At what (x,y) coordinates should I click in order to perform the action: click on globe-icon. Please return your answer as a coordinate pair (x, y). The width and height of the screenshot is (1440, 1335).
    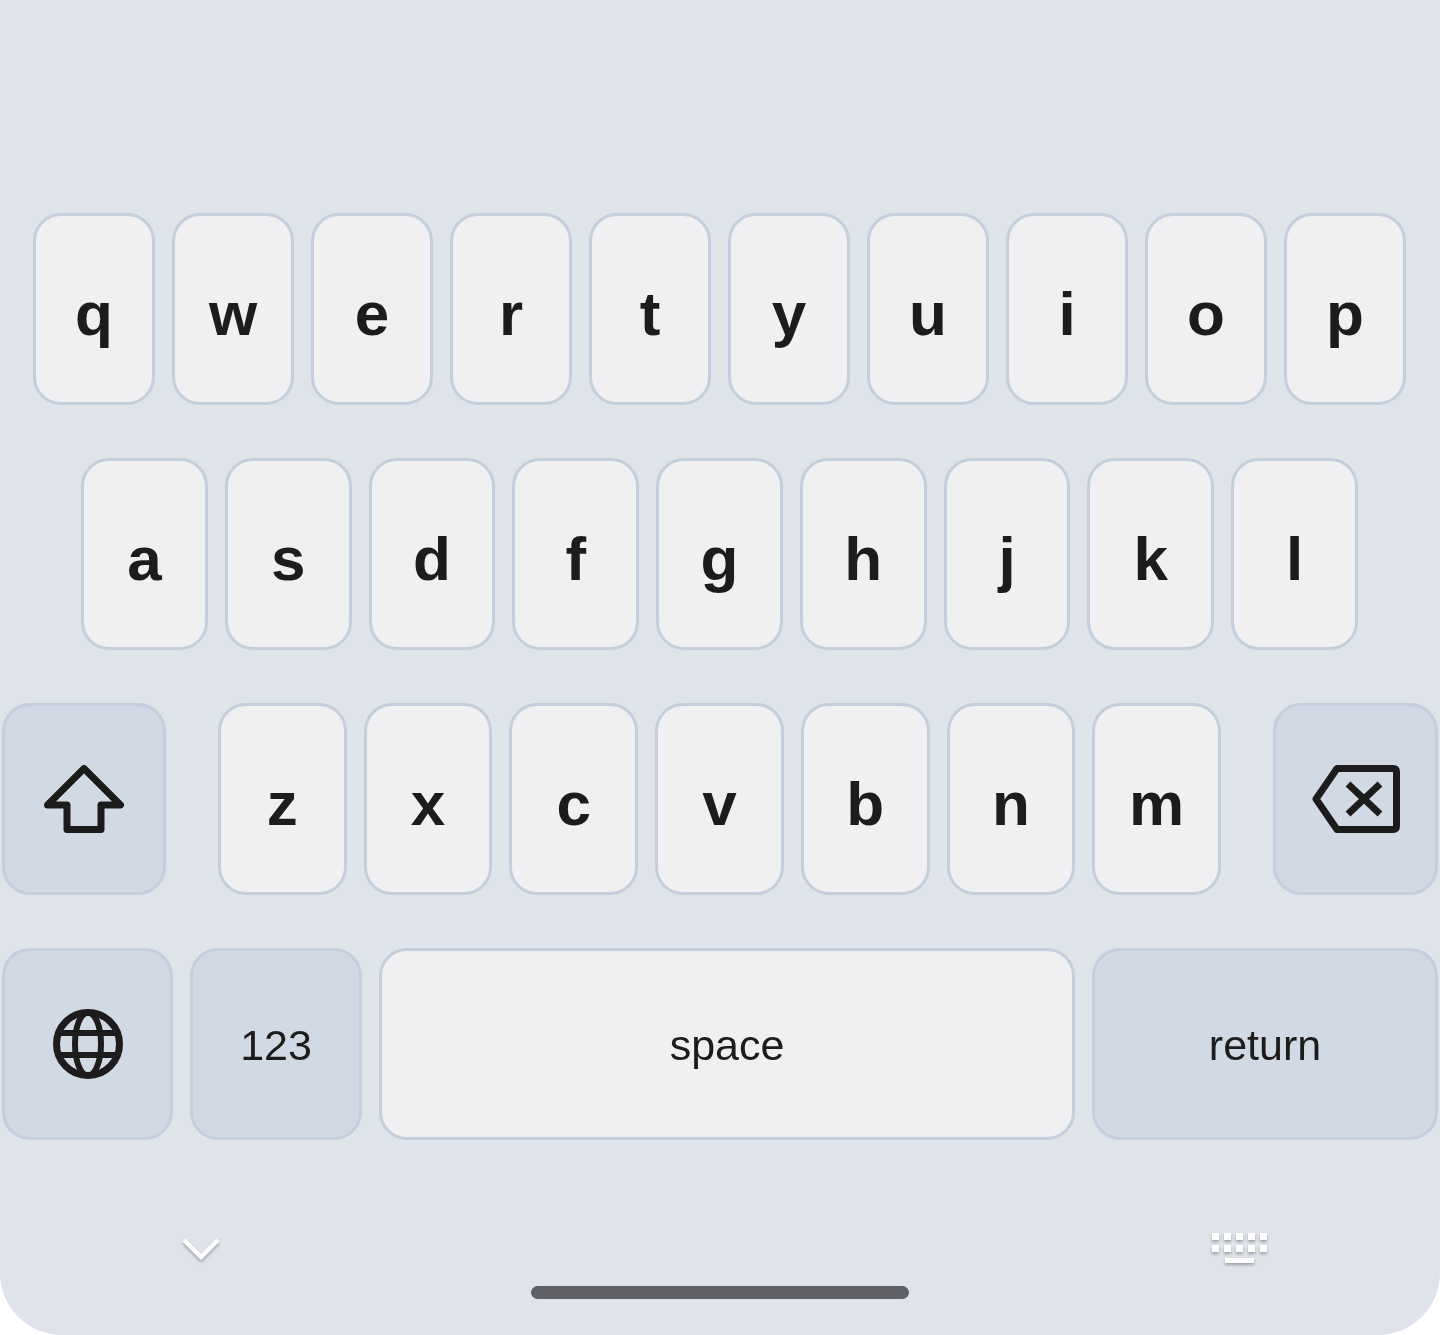
    Looking at the image, I should click on (87, 1044).